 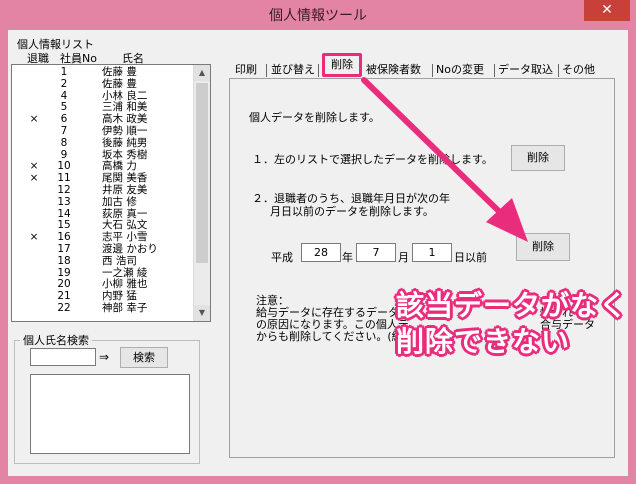 I want to click on annotation-arrow-icon, so click(x=444, y=159).